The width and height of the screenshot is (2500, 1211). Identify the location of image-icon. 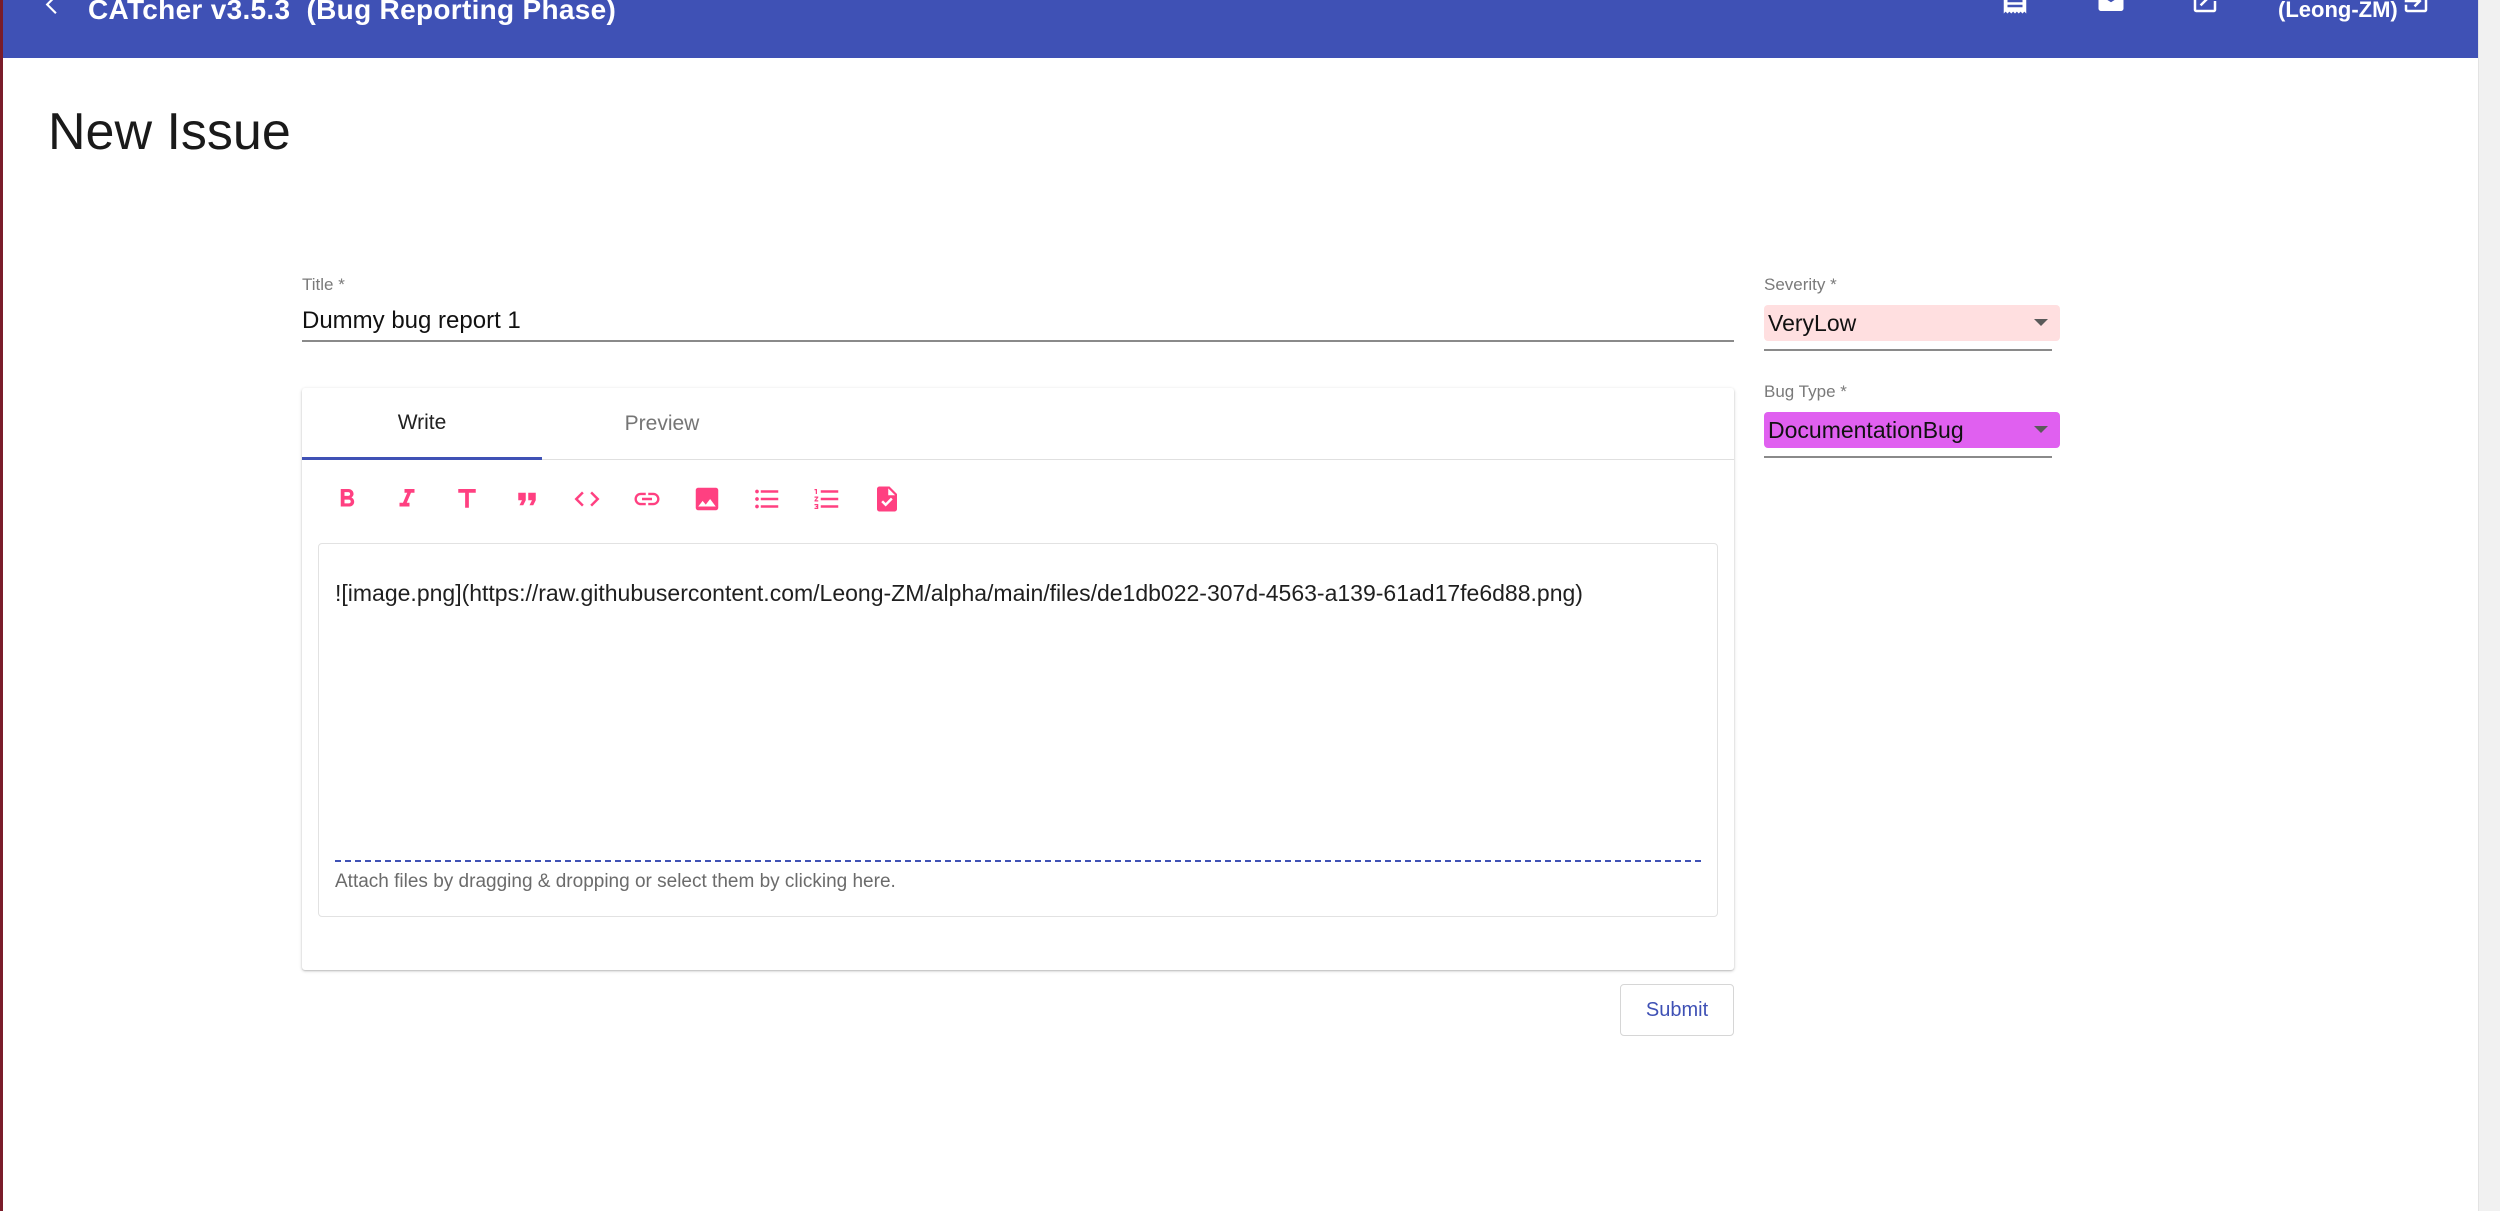
(707, 501).